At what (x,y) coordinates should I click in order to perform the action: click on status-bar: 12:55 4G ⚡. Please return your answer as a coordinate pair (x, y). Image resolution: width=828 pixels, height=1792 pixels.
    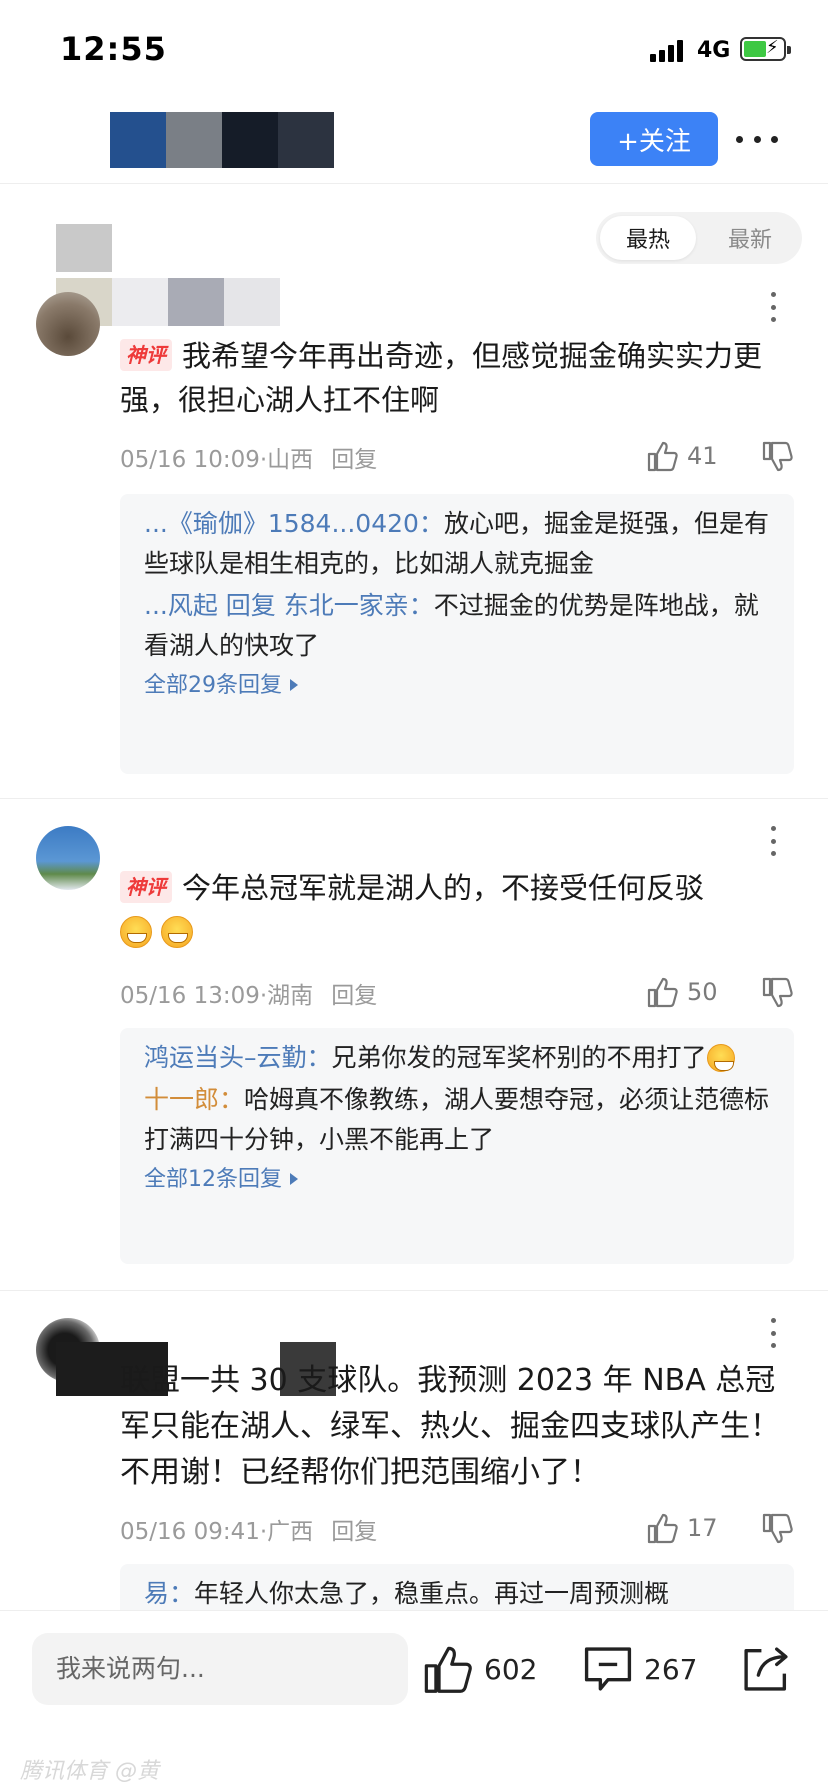
    Looking at the image, I should click on (414, 50).